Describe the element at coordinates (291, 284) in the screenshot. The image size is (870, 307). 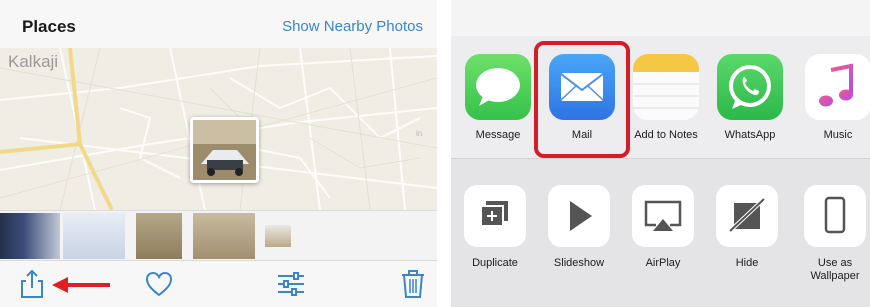
I see `adjust-icon` at that location.